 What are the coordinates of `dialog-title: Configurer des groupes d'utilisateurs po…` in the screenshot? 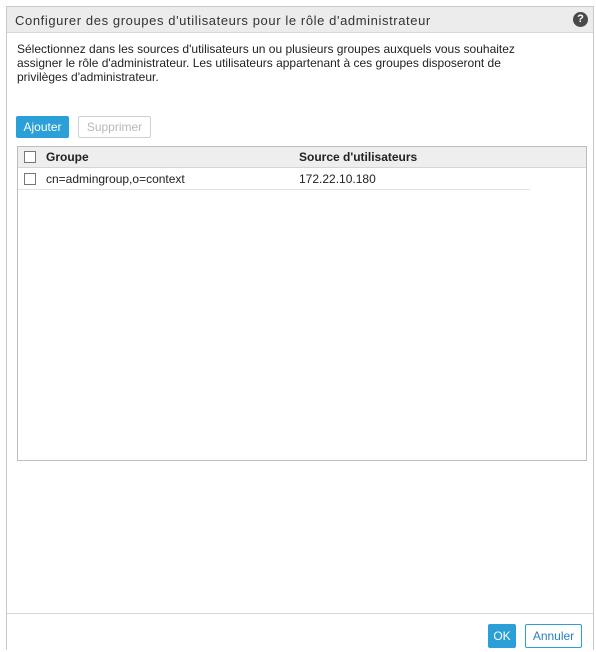 It's located at (223, 20).